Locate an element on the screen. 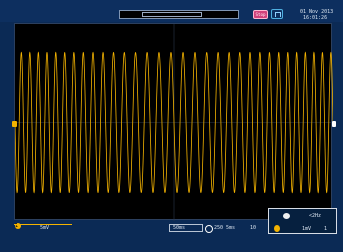 Image resolution: width=343 pixels, height=252 pixels. run-stop-button: Stop is located at coordinates (260, 14).